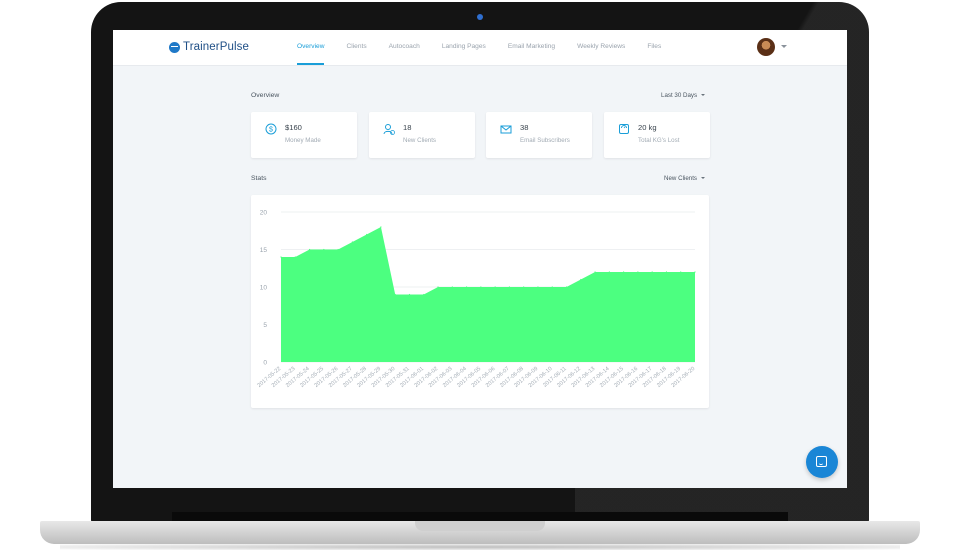  Describe the element at coordinates (407, 127) in the screenshot. I see `stat-value: 18` at that location.